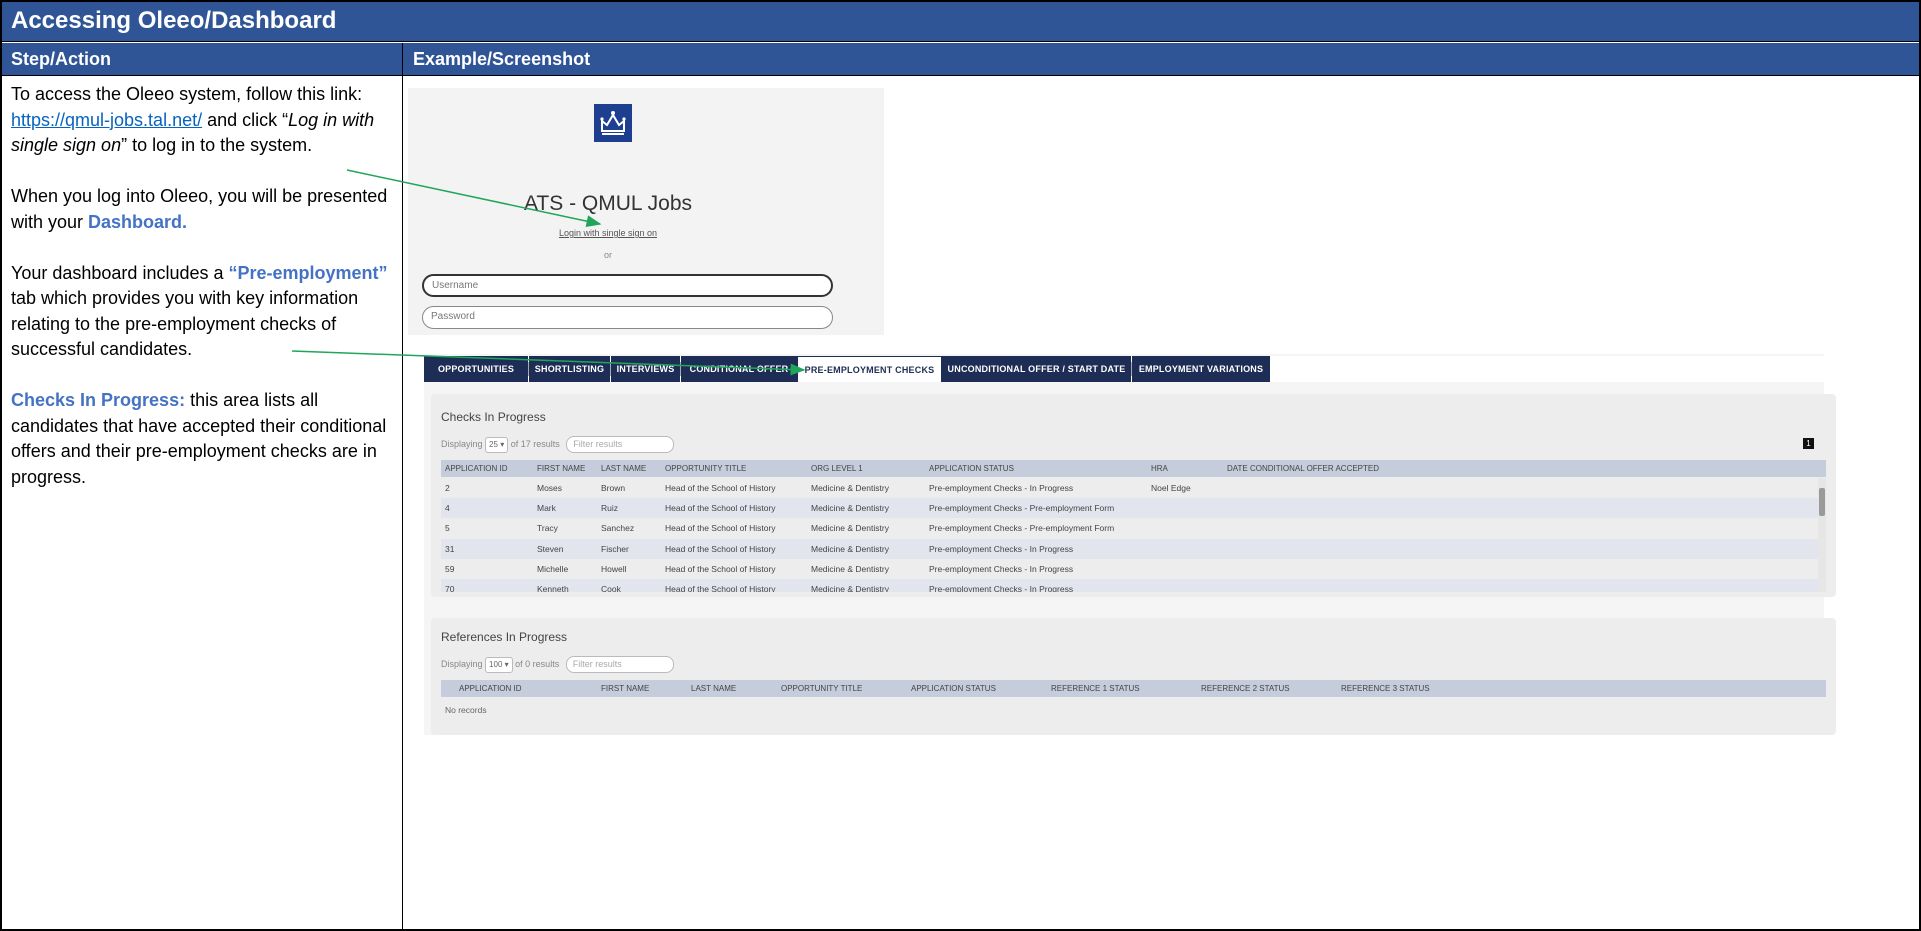 This screenshot has height=931, width=1921. What do you see at coordinates (474, 198) in the screenshot?
I see `sso-pointer-arrow` at bounding box center [474, 198].